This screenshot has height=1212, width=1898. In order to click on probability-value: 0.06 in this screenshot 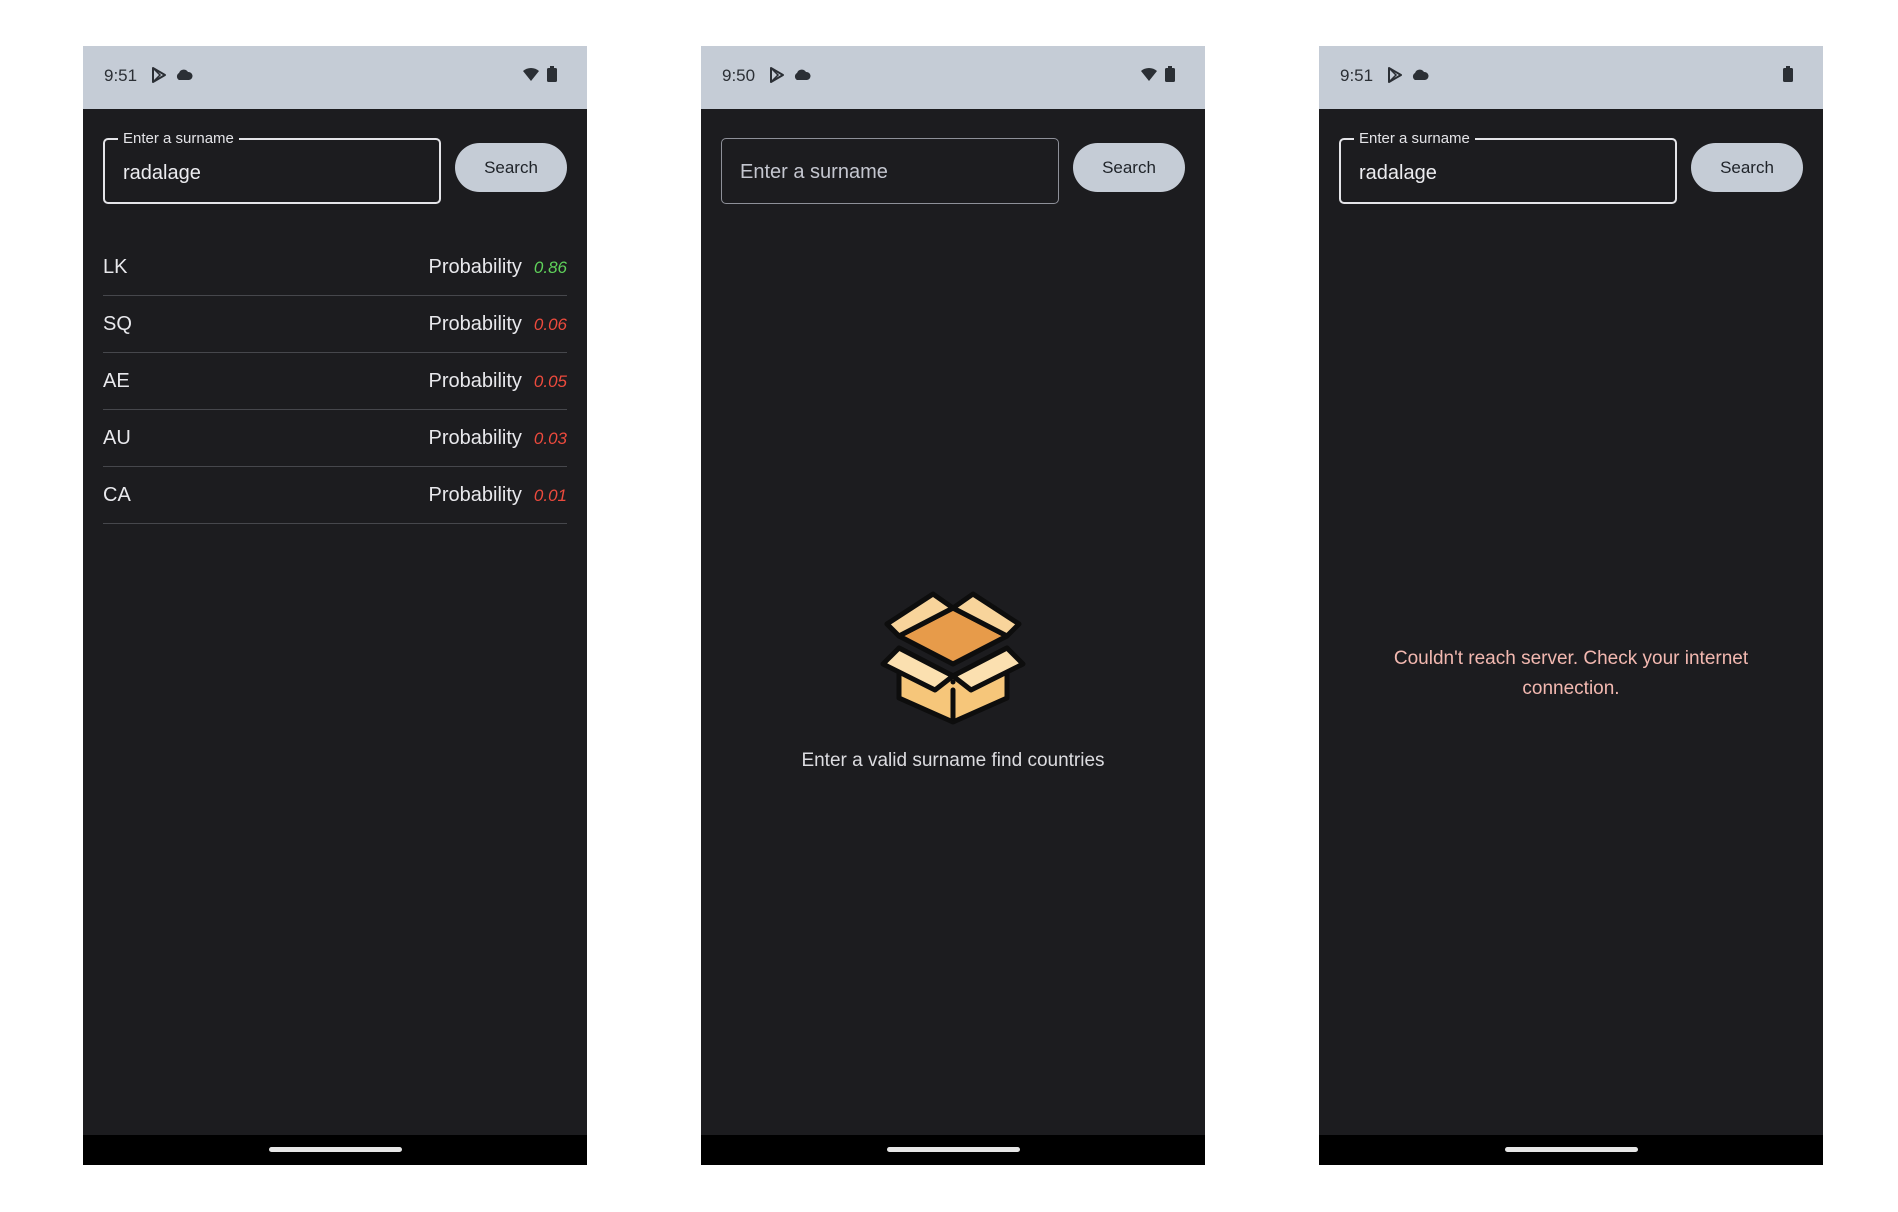, I will do `click(550, 324)`.